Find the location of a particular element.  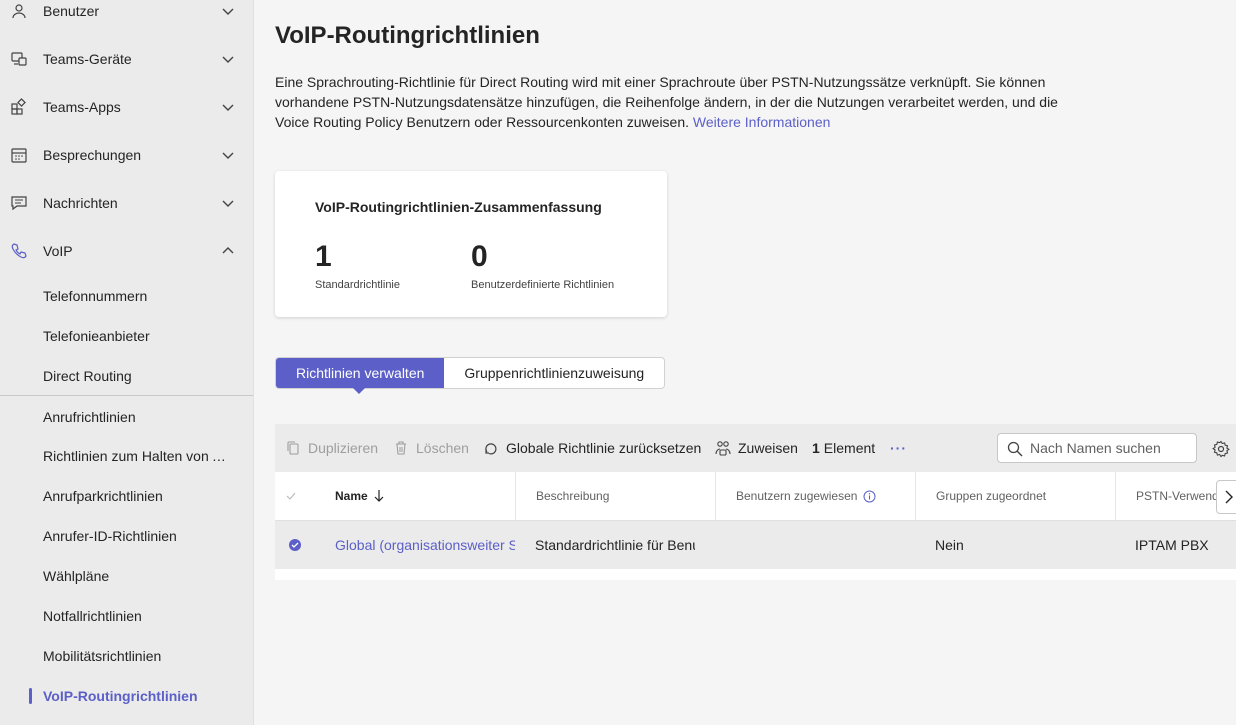

sort-down-icon is located at coordinates (379, 496).